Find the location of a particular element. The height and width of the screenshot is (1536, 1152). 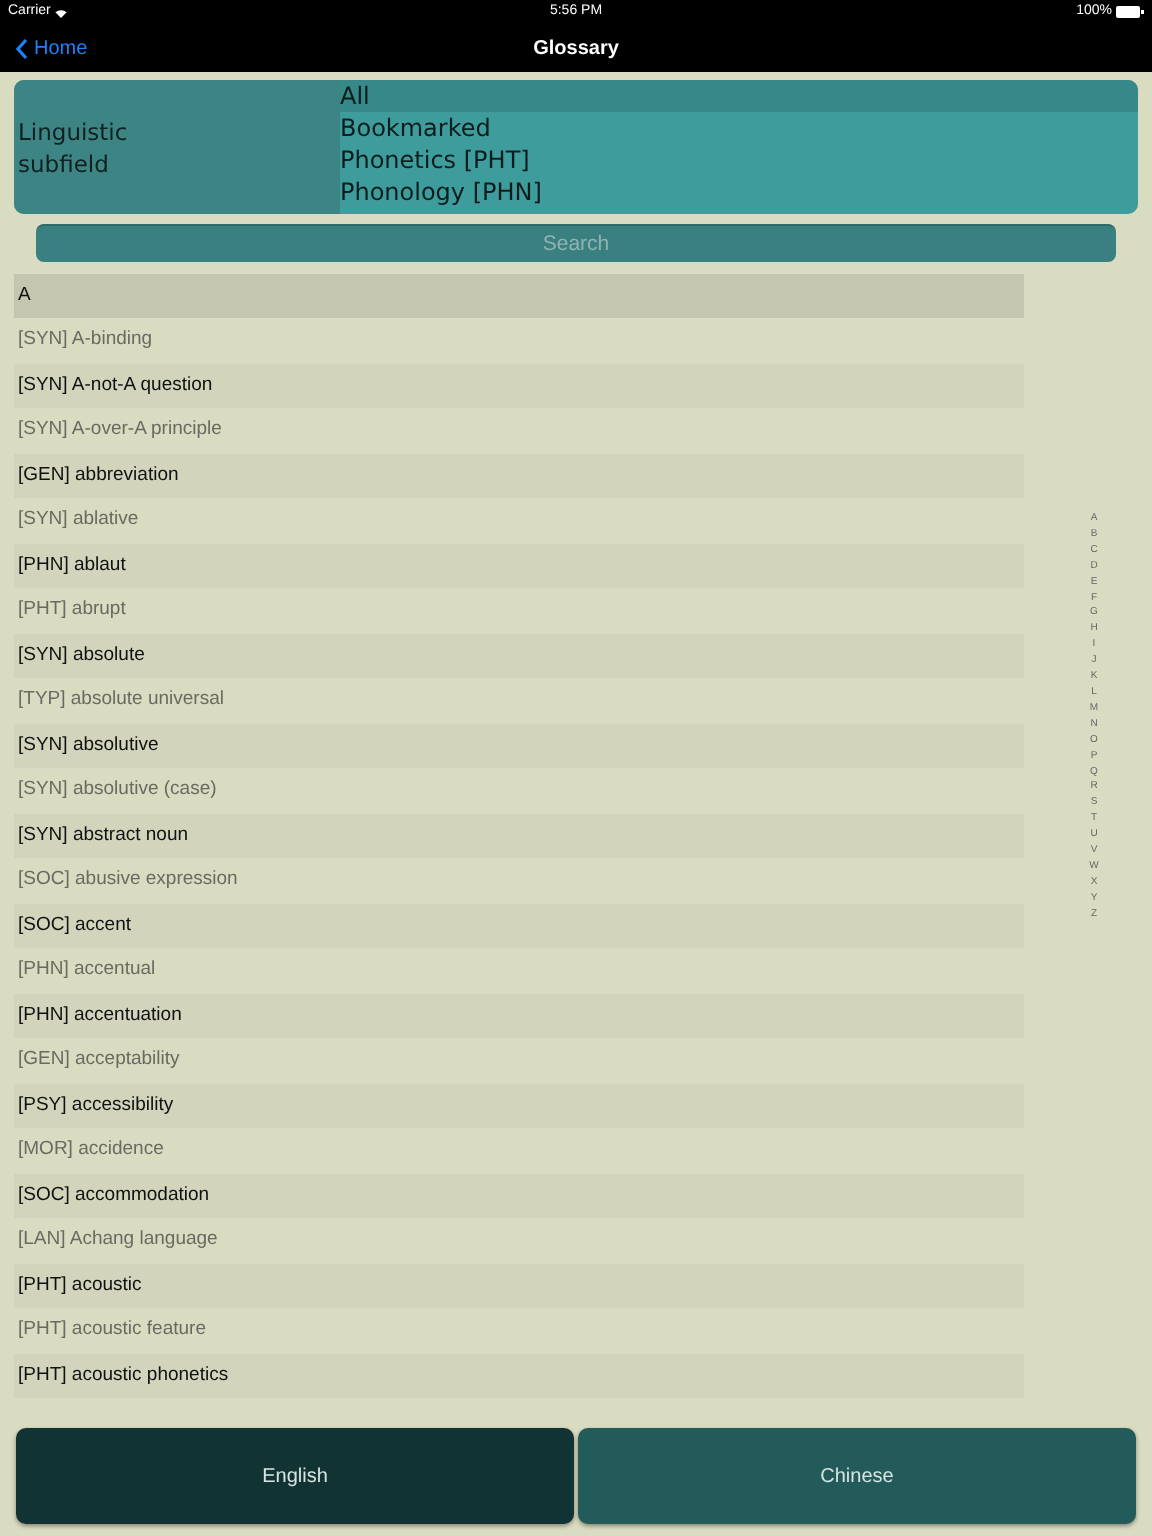

battery-icon is located at coordinates (1130, 12).